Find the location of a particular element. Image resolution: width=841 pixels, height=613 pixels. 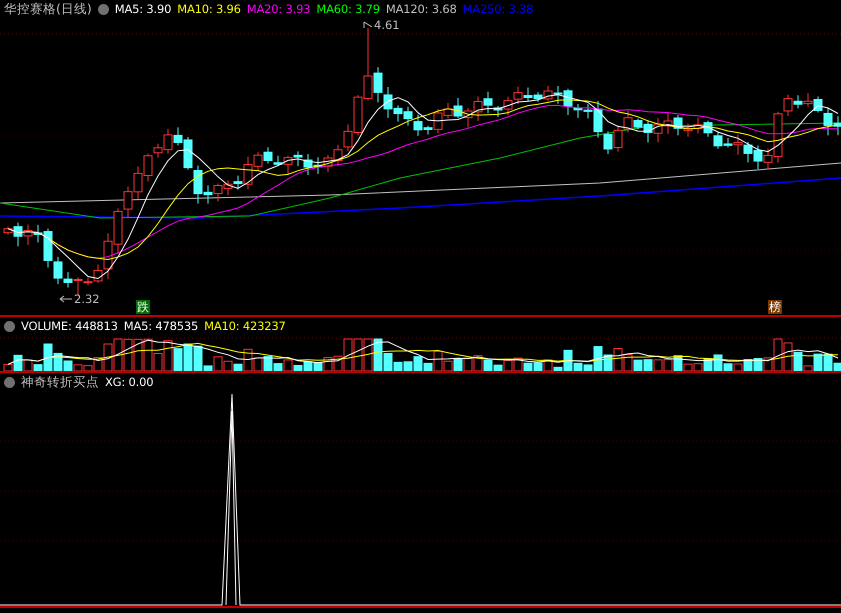

signal-marker: 跌 is located at coordinates (143, 307).